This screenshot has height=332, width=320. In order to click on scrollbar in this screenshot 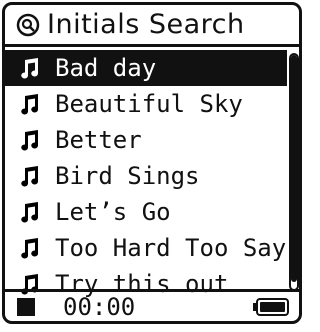, I will do `click(294, 172)`.